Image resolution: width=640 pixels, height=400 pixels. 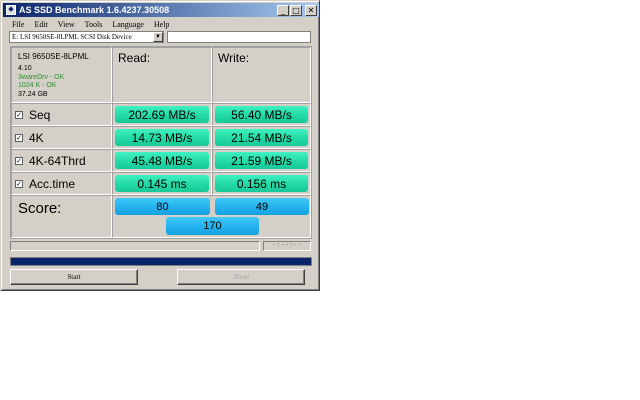 What do you see at coordinates (19, 137) in the screenshot?
I see `4k-checkbox: ✓` at bounding box center [19, 137].